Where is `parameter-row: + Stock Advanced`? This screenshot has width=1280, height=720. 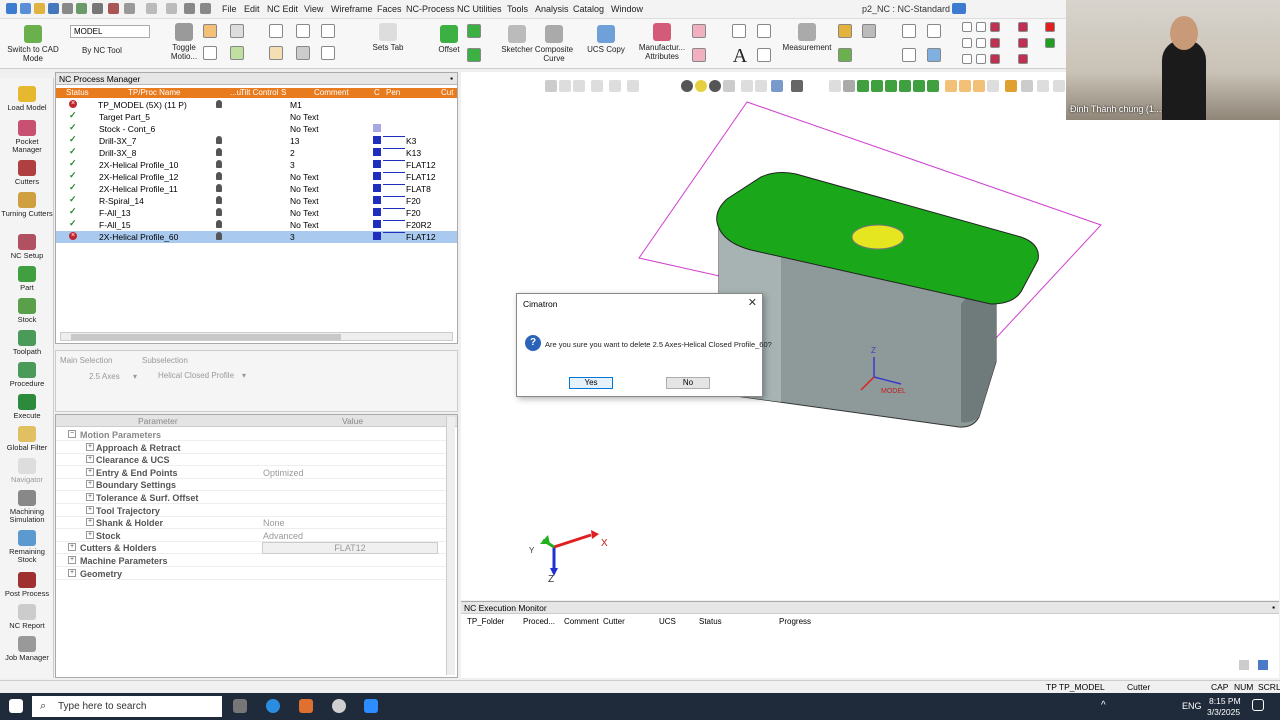
parameter-row: + Stock Advanced is located at coordinates (251, 536).